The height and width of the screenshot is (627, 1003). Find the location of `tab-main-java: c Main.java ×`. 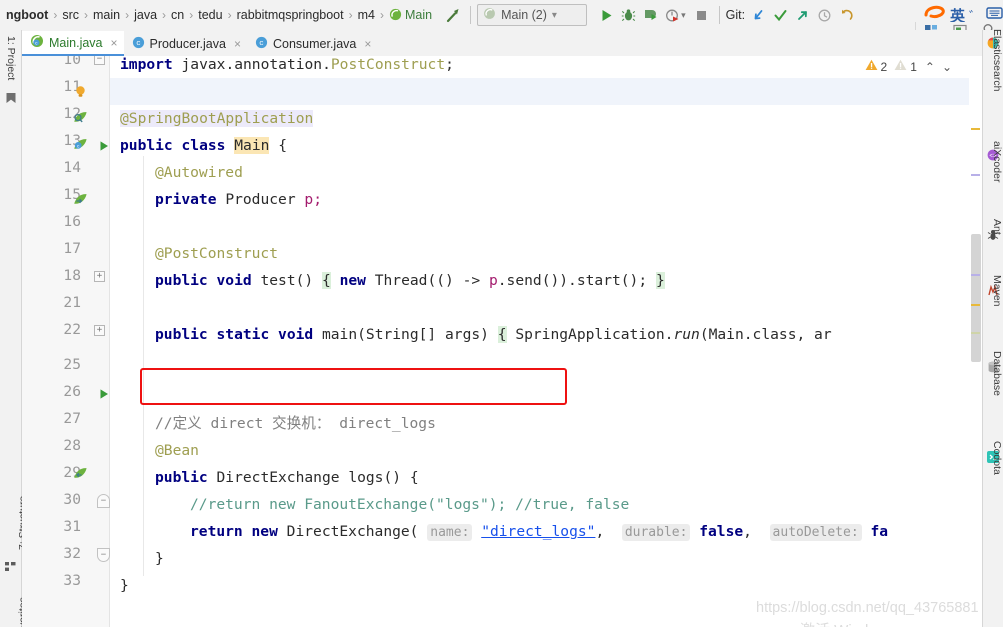

tab-main-java: c Main.java × is located at coordinates (73, 43).